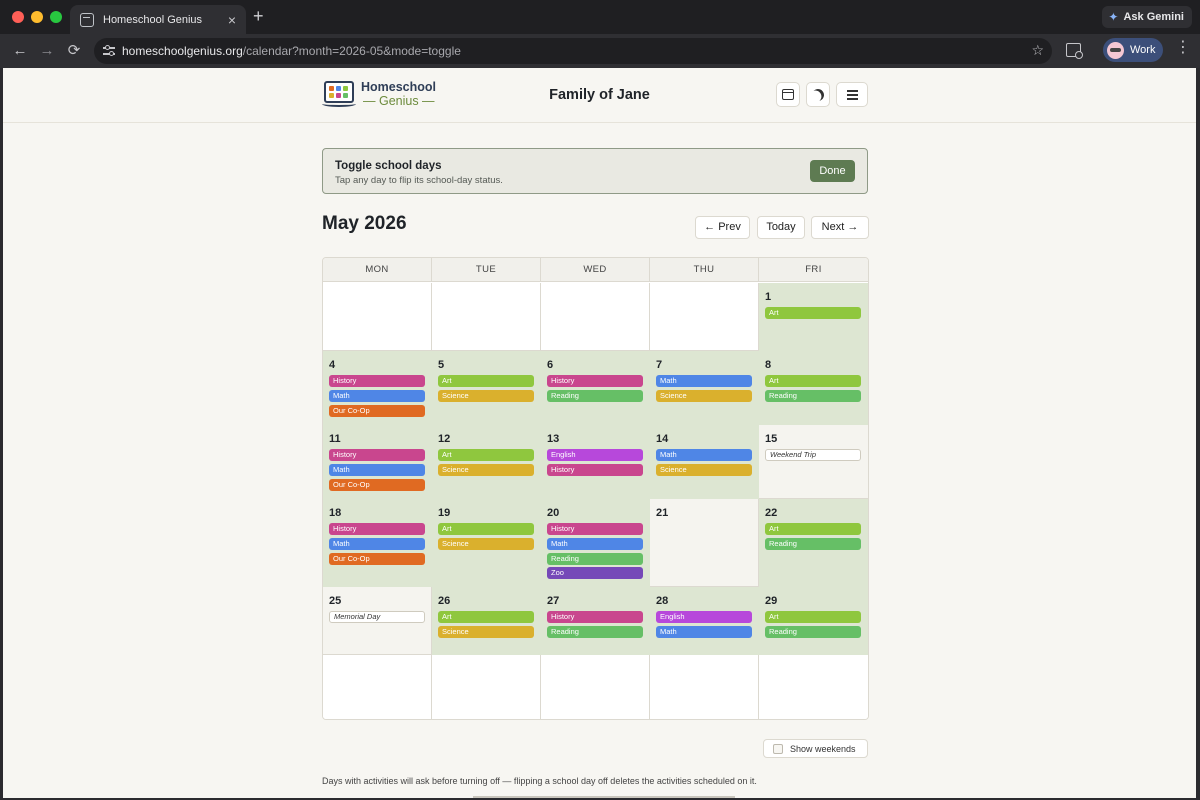  Describe the element at coordinates (486, 388) in the screenshot. I see `calendar-day-cell: 5 Art Science` at that location.